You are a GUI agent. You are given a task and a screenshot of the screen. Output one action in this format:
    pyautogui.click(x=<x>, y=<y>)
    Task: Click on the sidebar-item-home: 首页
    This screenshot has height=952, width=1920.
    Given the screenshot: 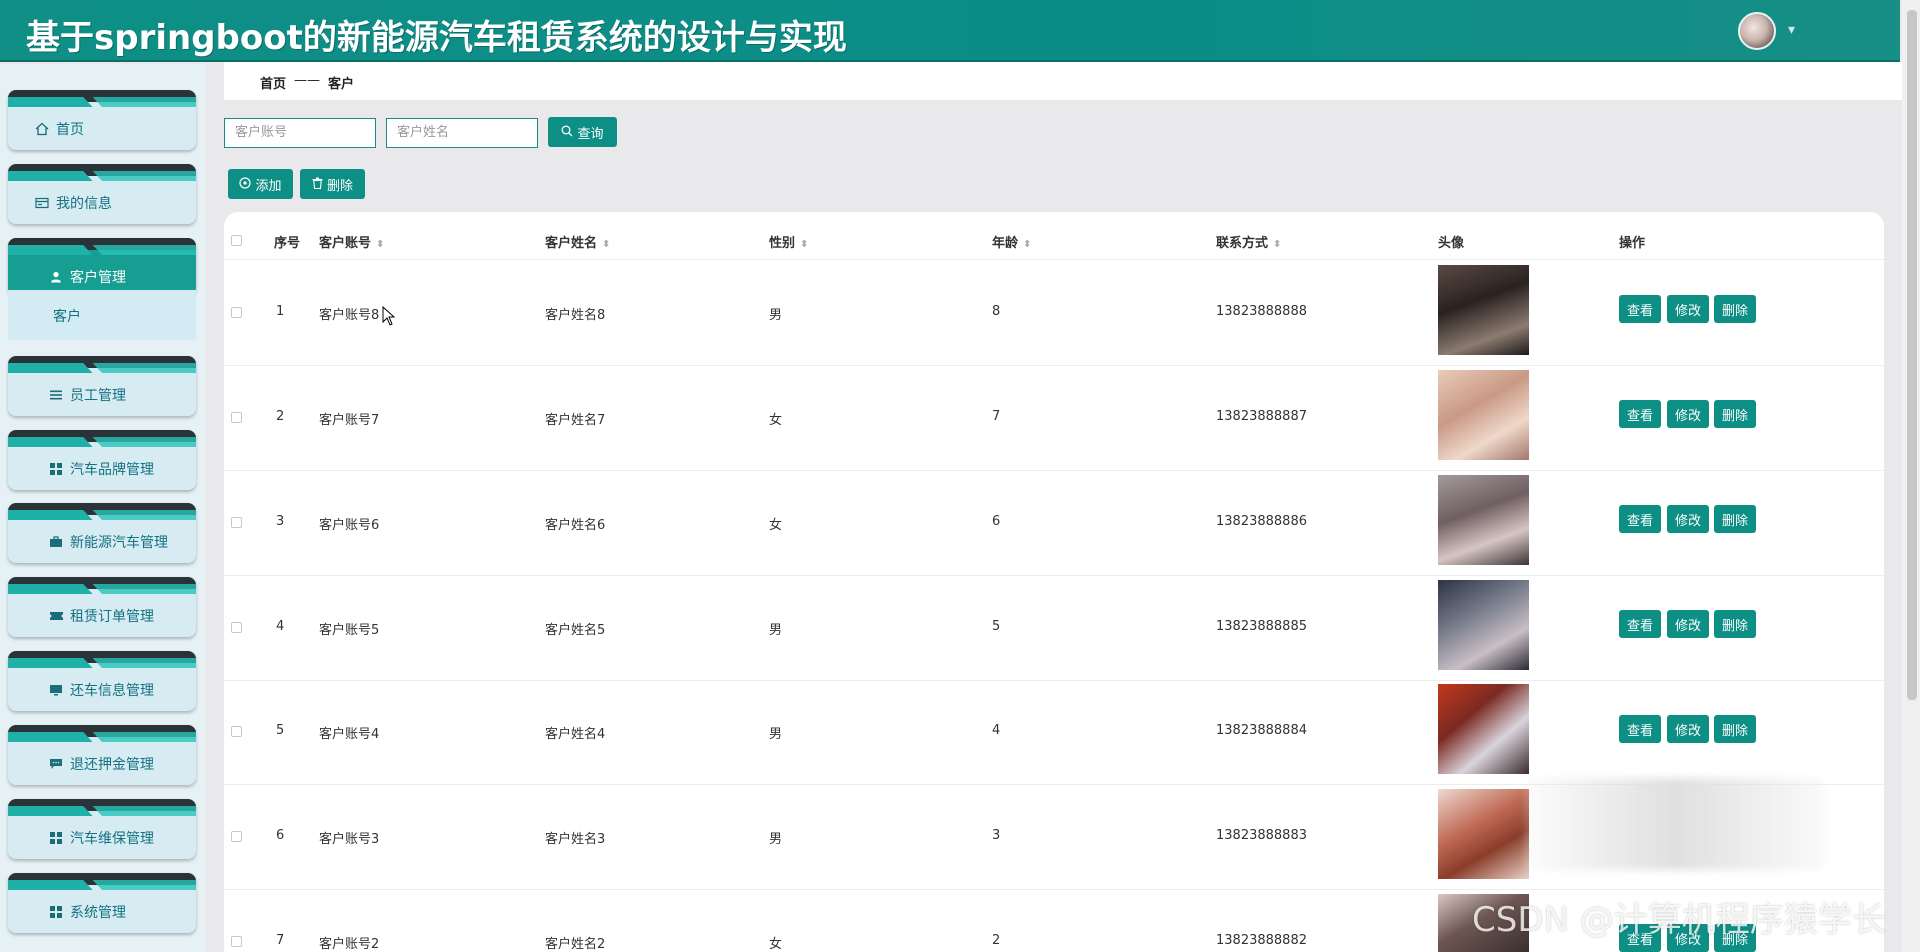 What is the action you would take?
    pyautogui.click(x=102, y=120)
    